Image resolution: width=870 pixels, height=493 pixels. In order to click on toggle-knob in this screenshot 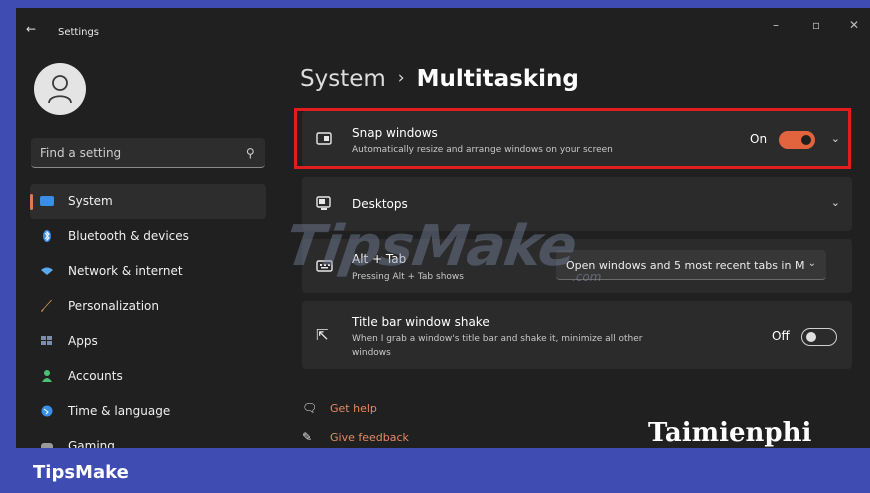, I will do `click(811, 337)`.